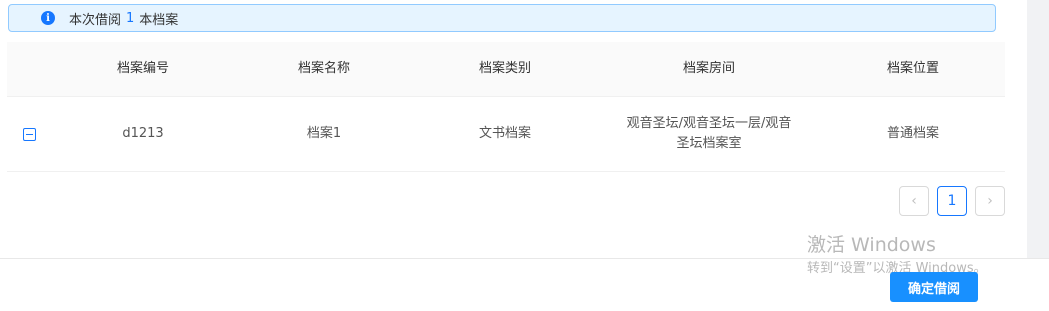  What do you see at coordinates (324, 133) in the screenshot?
I see `cell-name: 档案1` at bounding box center [324, 133].